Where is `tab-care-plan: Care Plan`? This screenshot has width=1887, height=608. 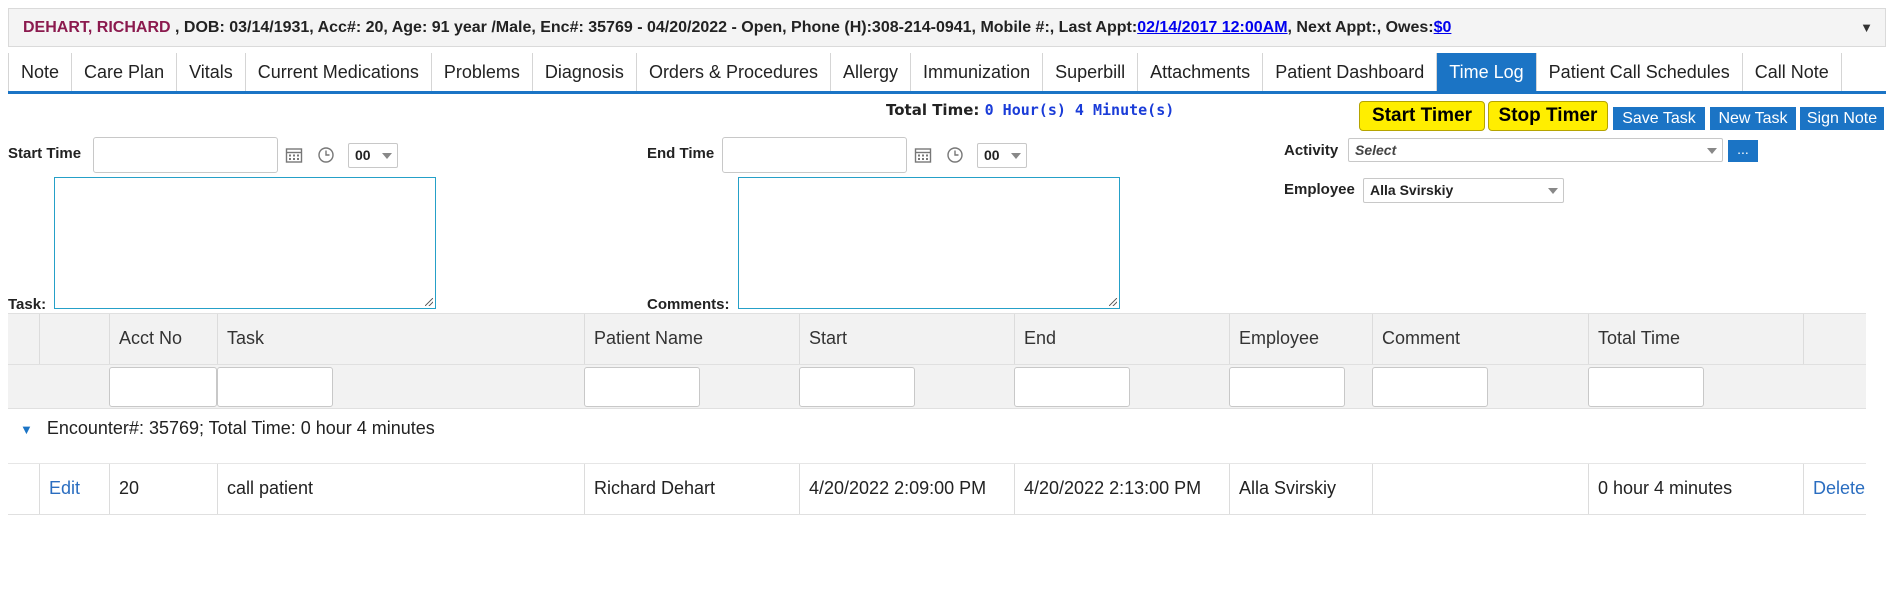 tab-care-plan: Care Plan is located at coordinates (125, 72).